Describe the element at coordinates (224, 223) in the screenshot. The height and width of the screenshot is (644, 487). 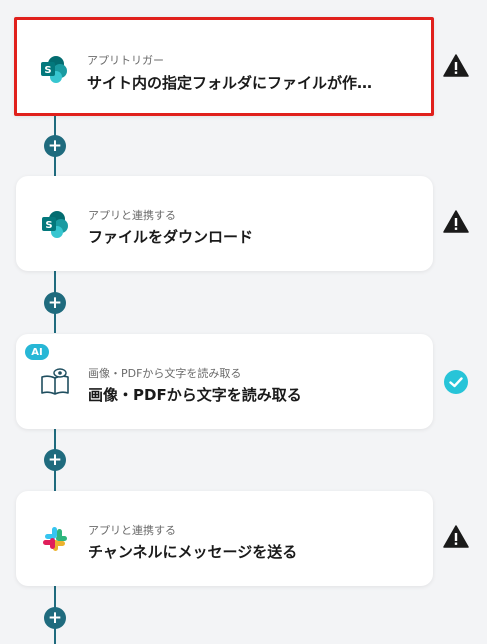
I see `flow-step-download: S アプリと連携する ファイルをダウンロード` at that location.